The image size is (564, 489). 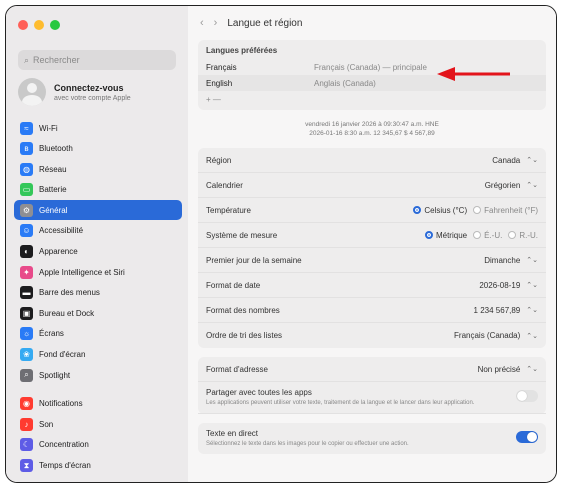 I want to click on radio-uk: R.-U., so click(x=523, y=235).